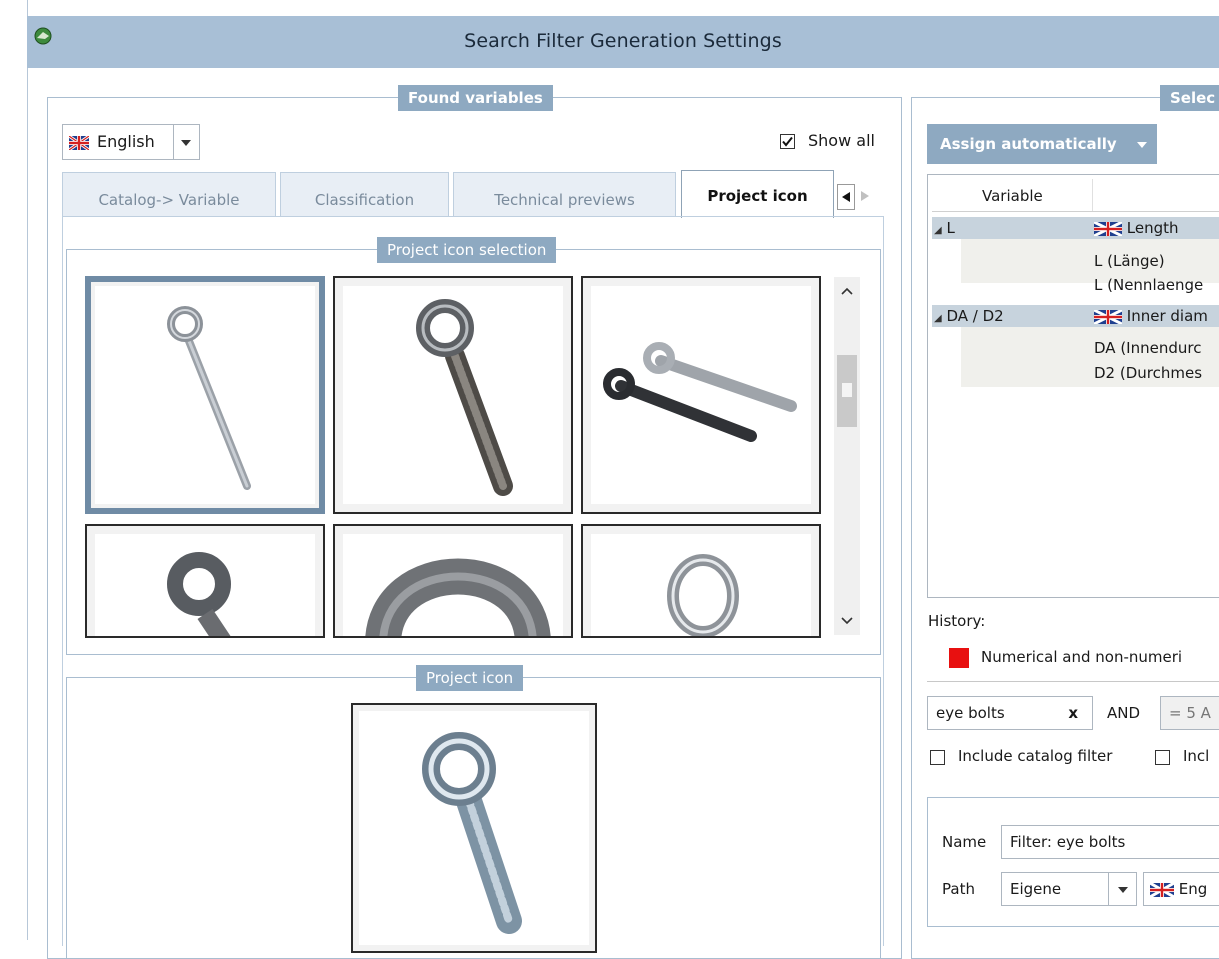  Describe the element at coordinates (470, 678) in the screenshot. I see `project-icon-title: Project icon` at that location.